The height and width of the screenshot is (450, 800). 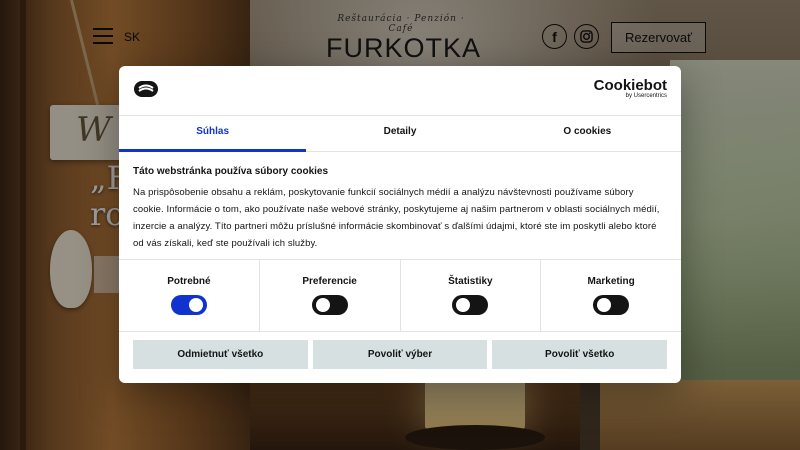 What do you see at coordinates (231, 171) in the screenshot?
I see `dialog-title: Táto webstránka používa súbory cookies` at bounding box center [231, 171].